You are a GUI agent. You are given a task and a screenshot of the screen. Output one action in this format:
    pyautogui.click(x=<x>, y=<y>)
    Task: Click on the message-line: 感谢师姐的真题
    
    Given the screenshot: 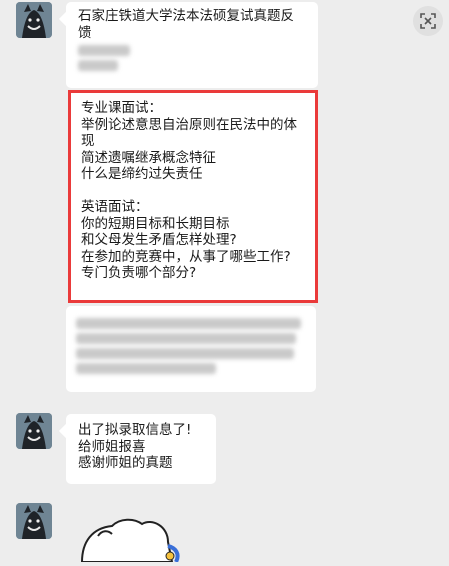 What is the action you would take?
    pyautogui.click(x=125, y=463)
    